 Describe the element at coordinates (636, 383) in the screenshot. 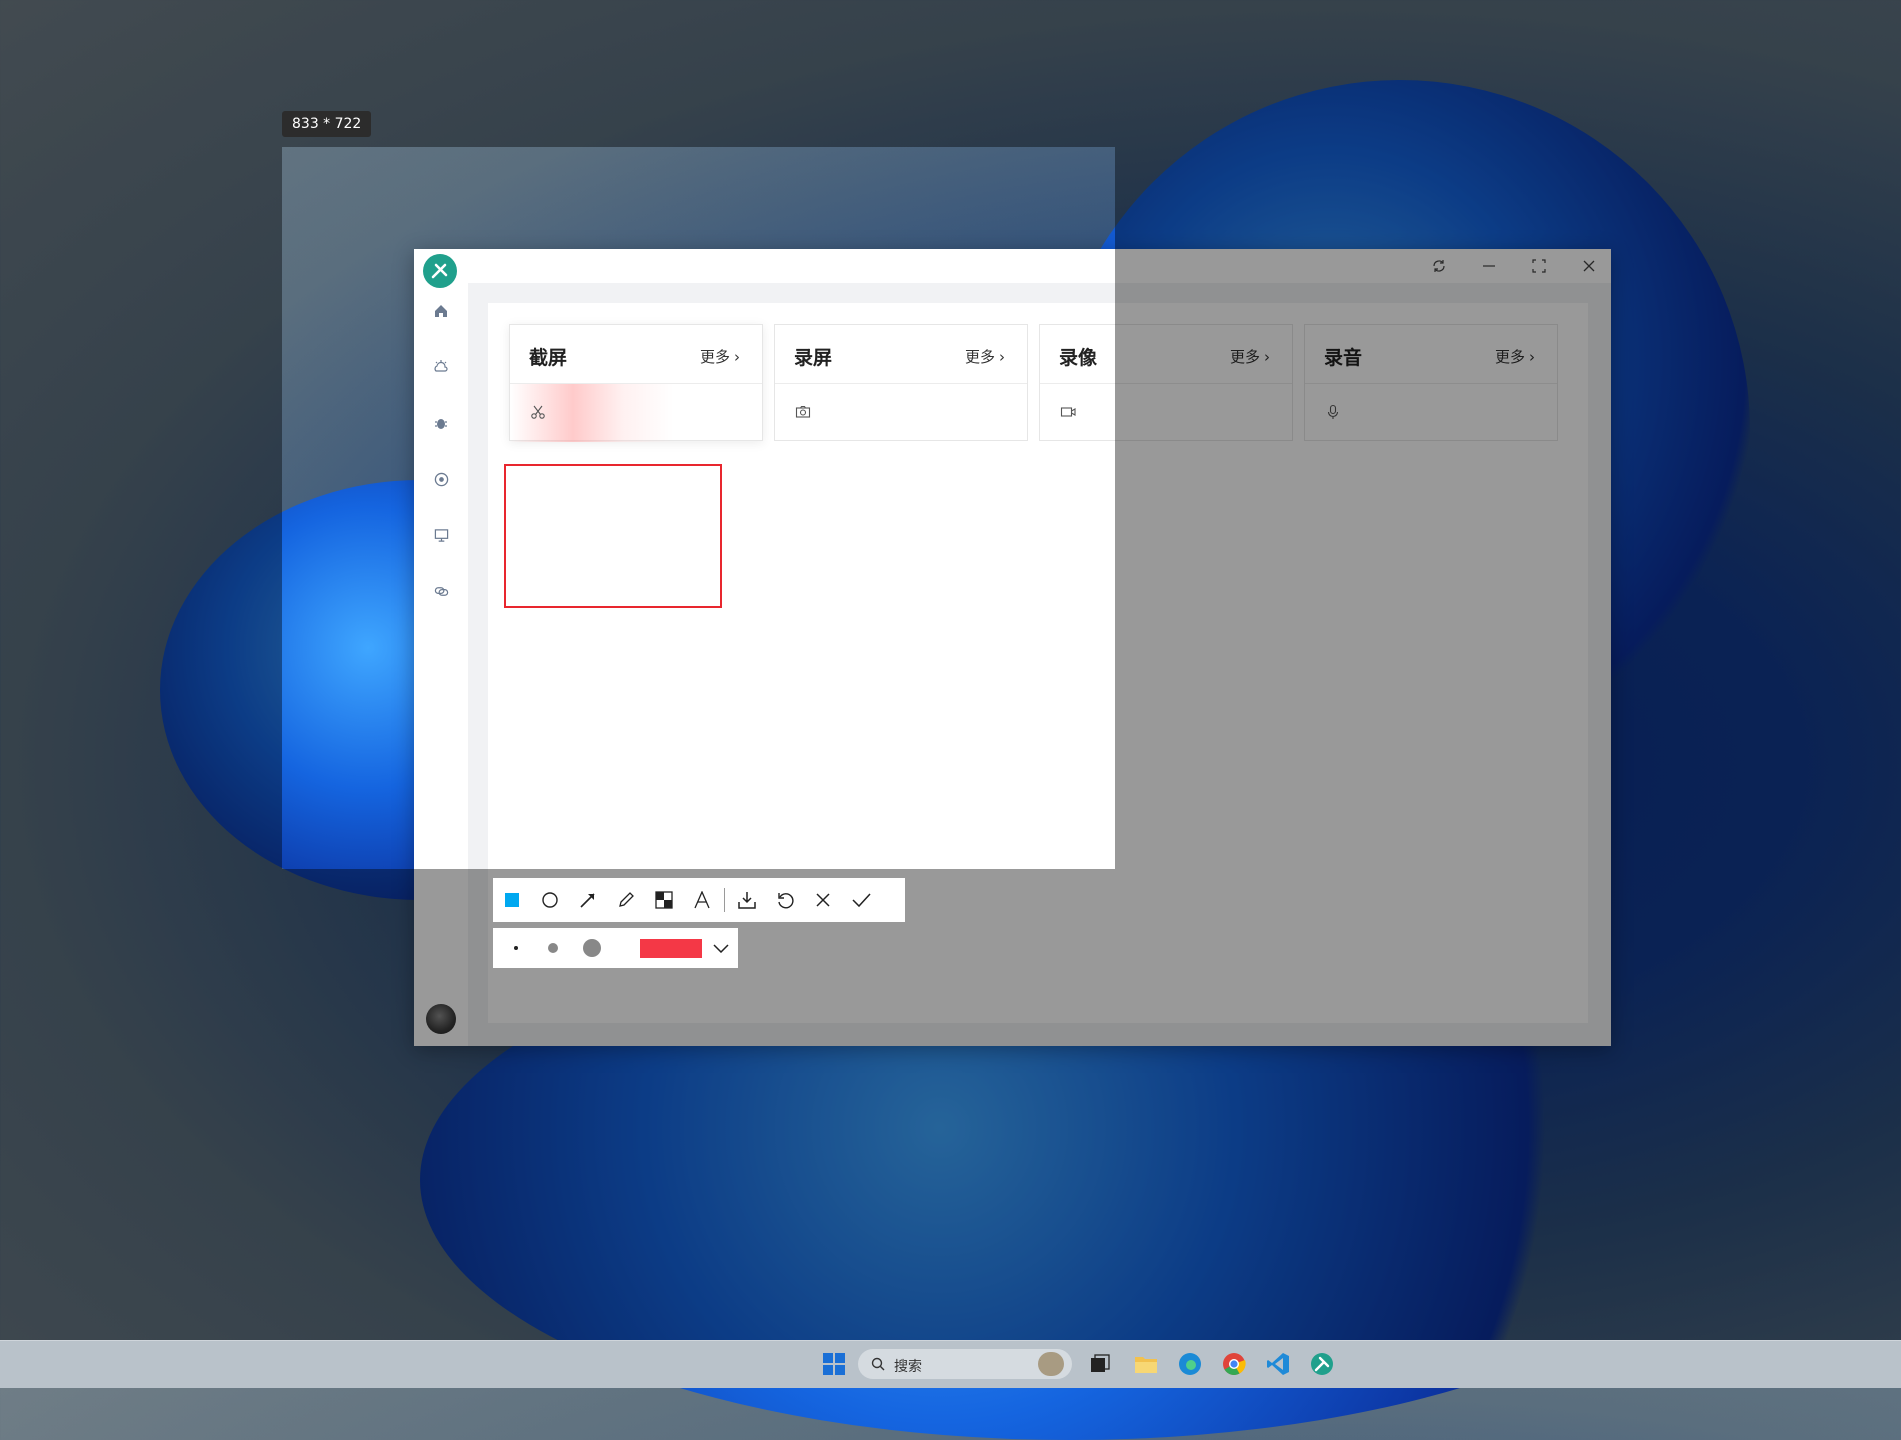

I see `card-screenshot: 截屏 更多 ›` at that location.